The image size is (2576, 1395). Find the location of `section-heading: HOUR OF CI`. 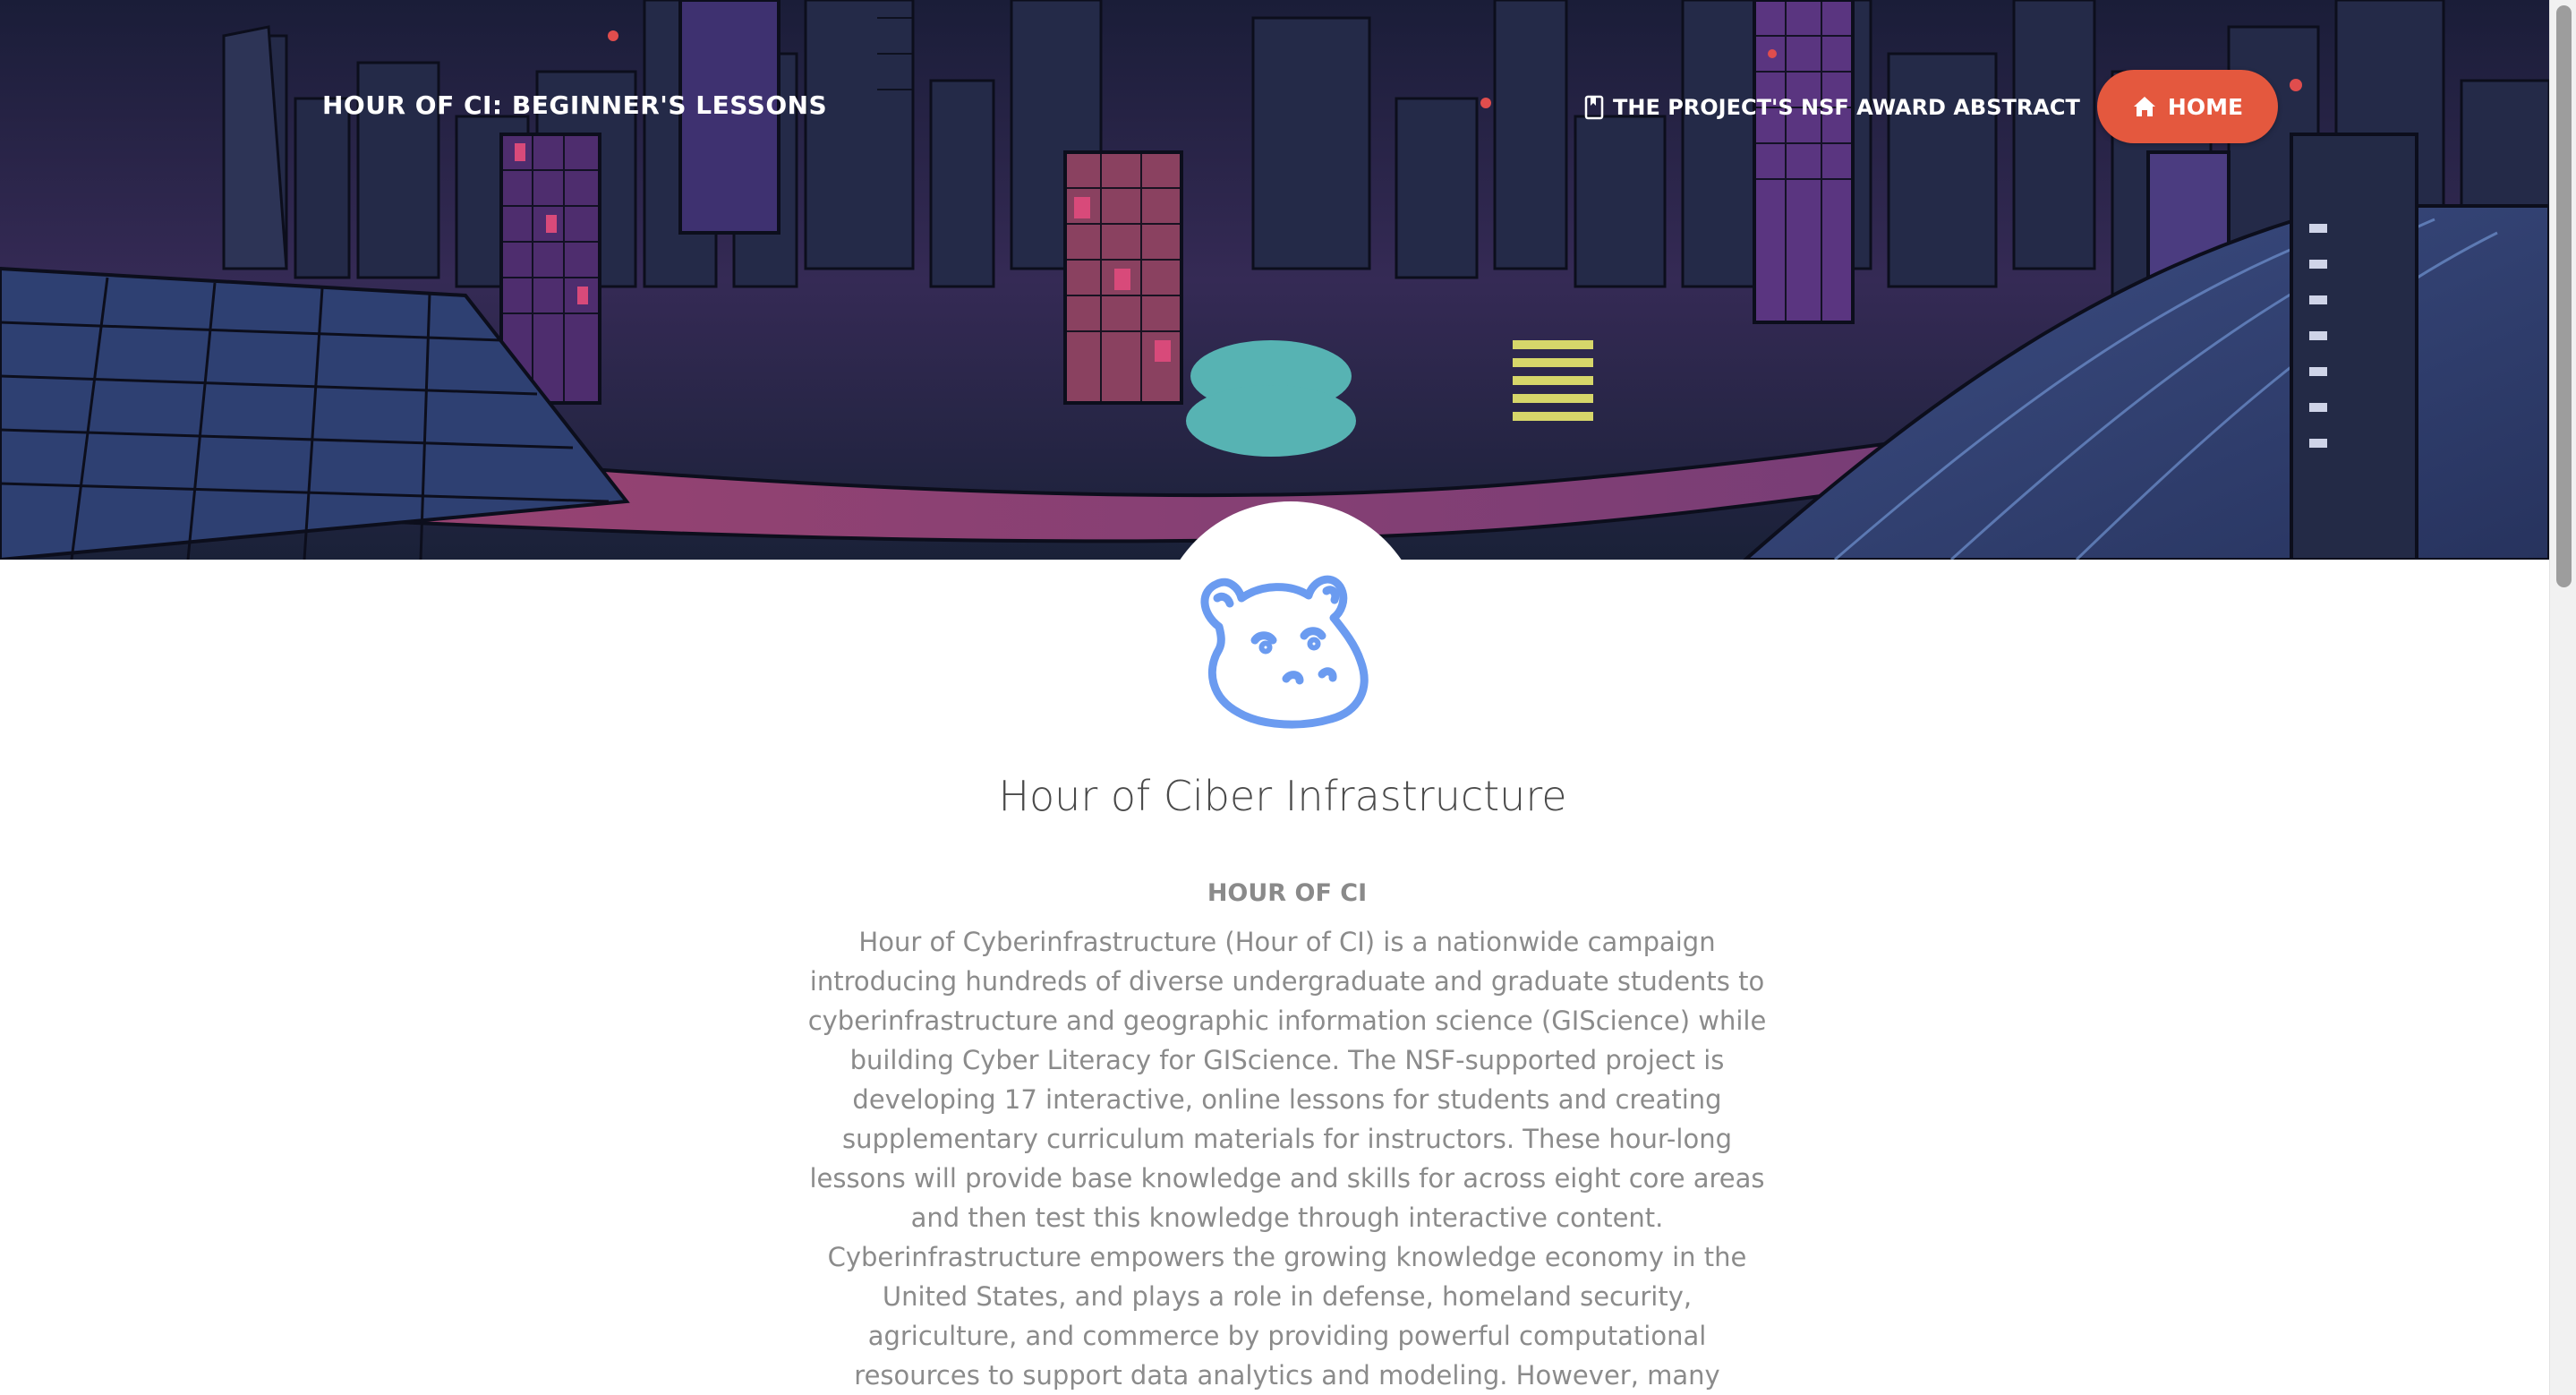

section-heading: HOUR OF CI is located at coordinates (1287, 893).